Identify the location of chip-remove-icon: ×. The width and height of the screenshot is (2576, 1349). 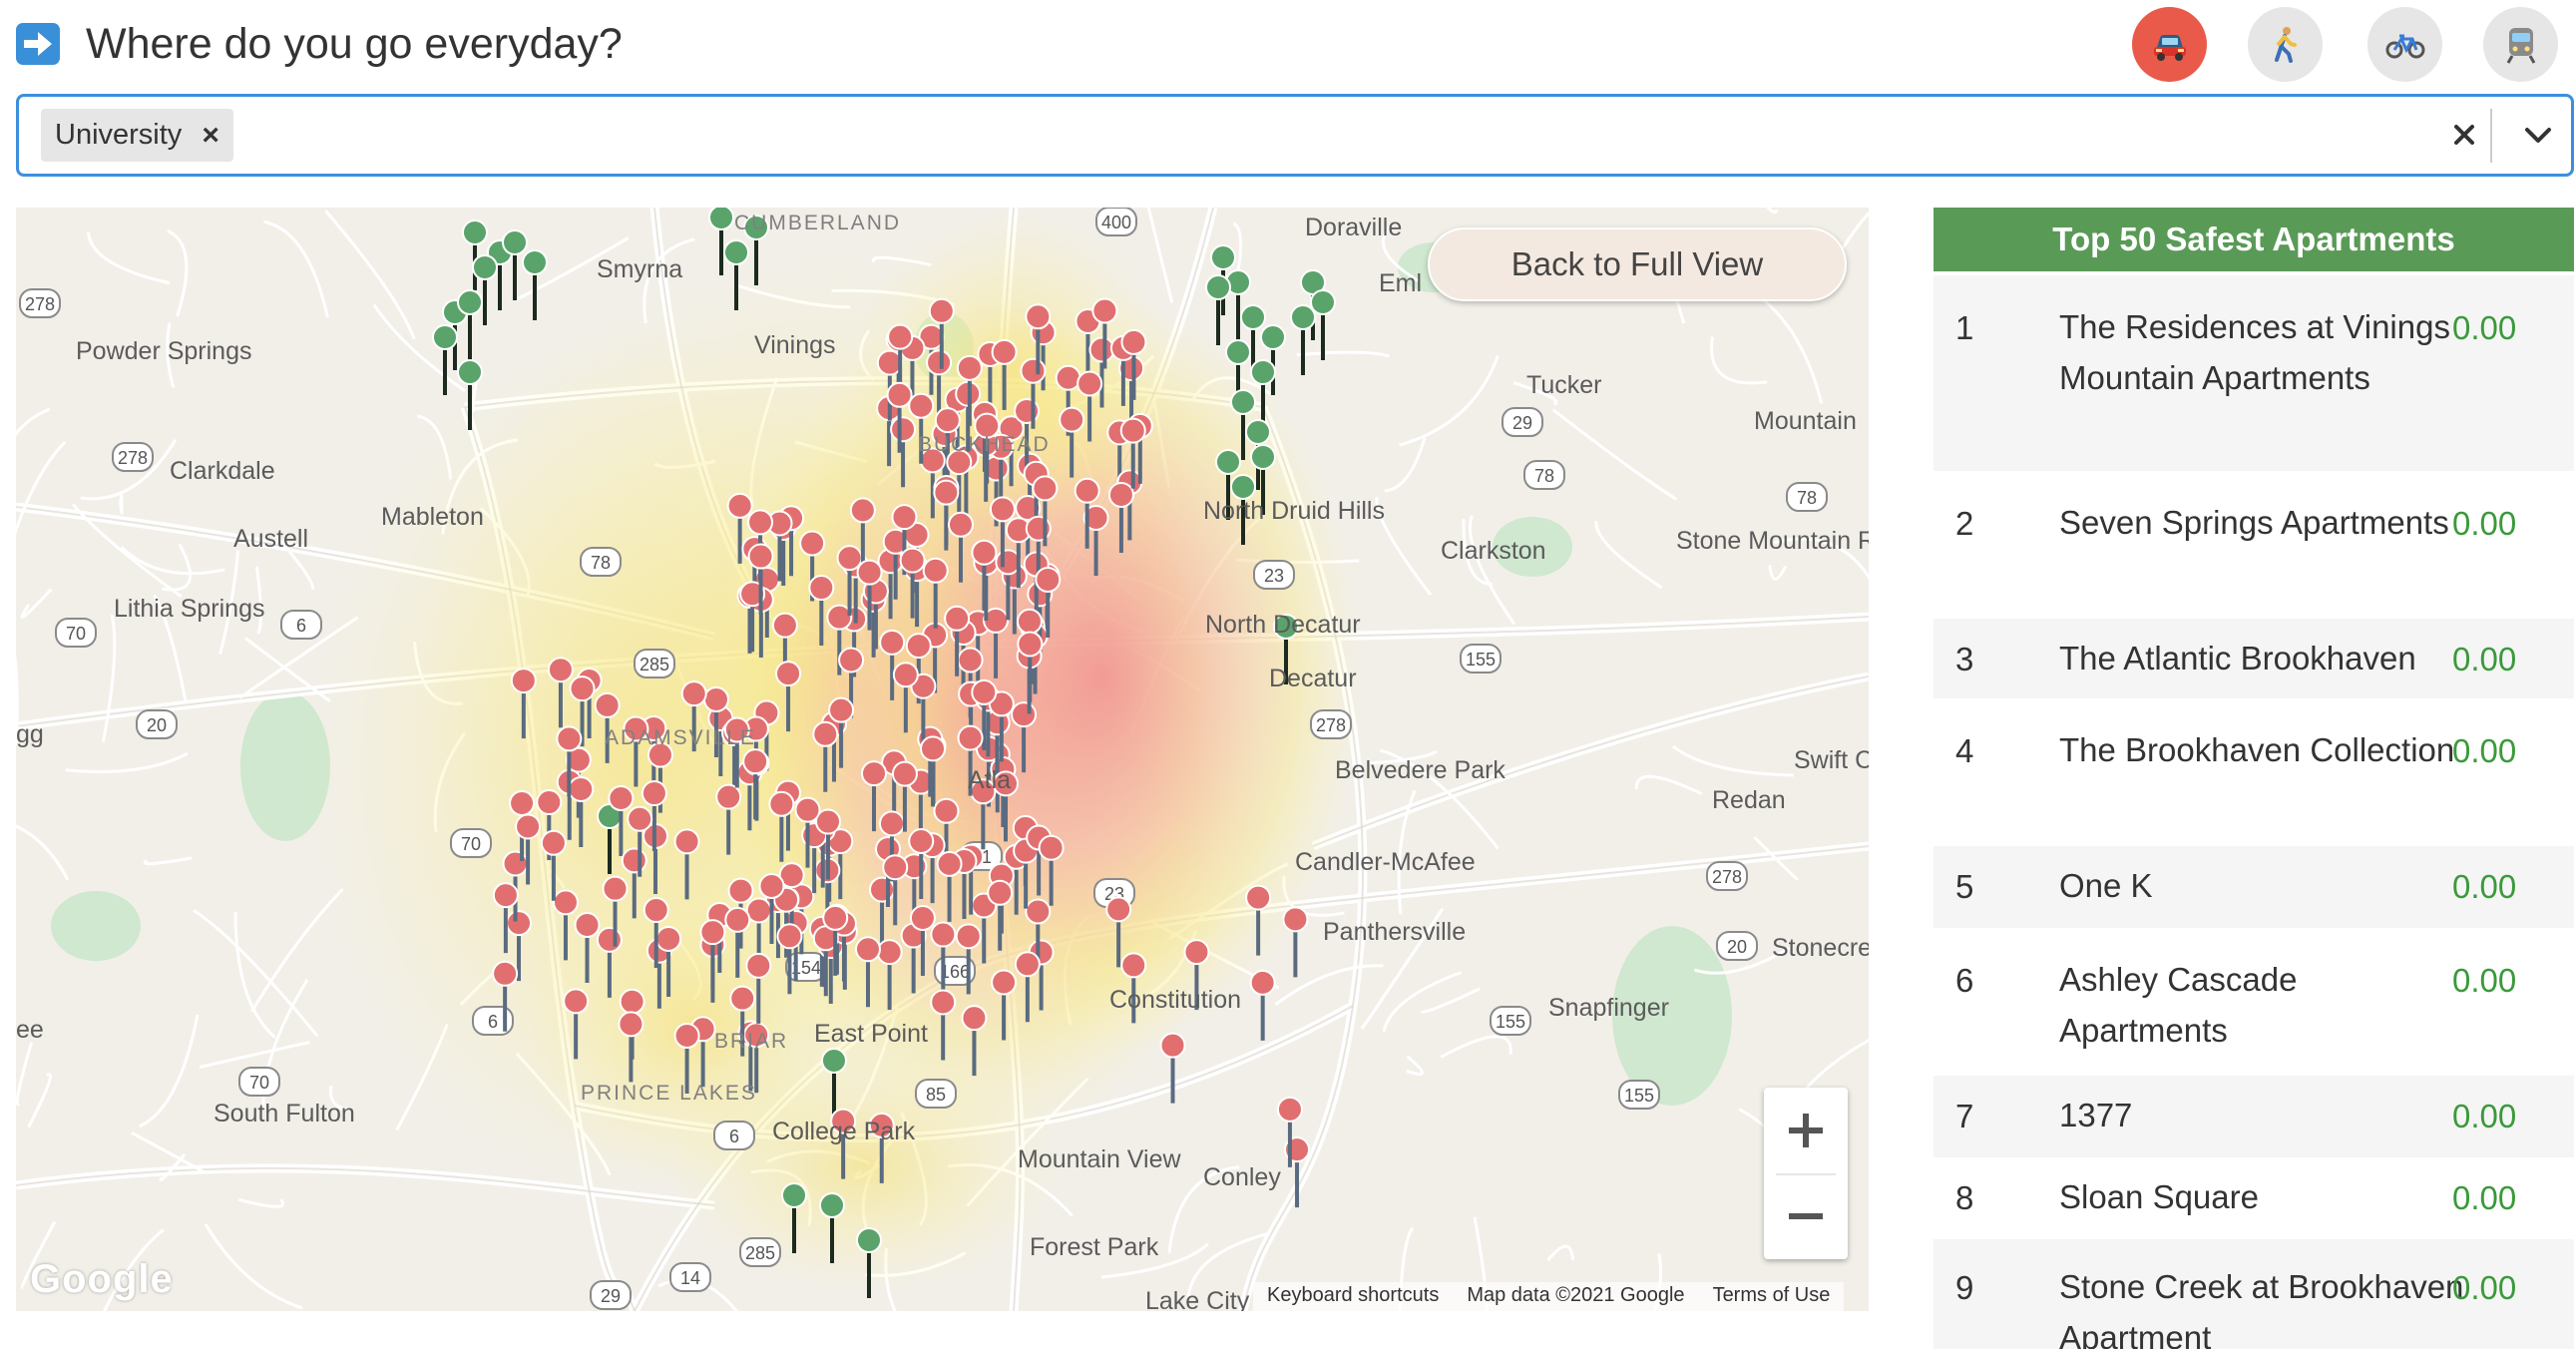
(210, 136).